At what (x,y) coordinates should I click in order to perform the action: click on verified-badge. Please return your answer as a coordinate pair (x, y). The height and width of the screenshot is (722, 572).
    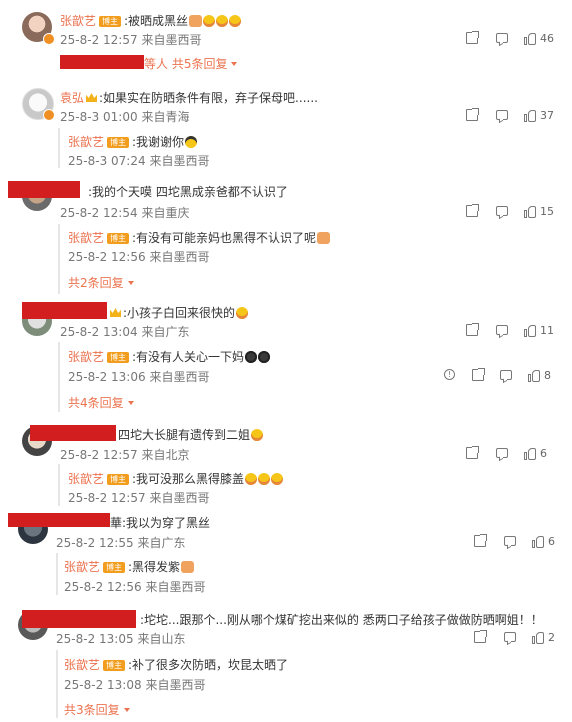
    Looking at the image, I should click on (49, 115).